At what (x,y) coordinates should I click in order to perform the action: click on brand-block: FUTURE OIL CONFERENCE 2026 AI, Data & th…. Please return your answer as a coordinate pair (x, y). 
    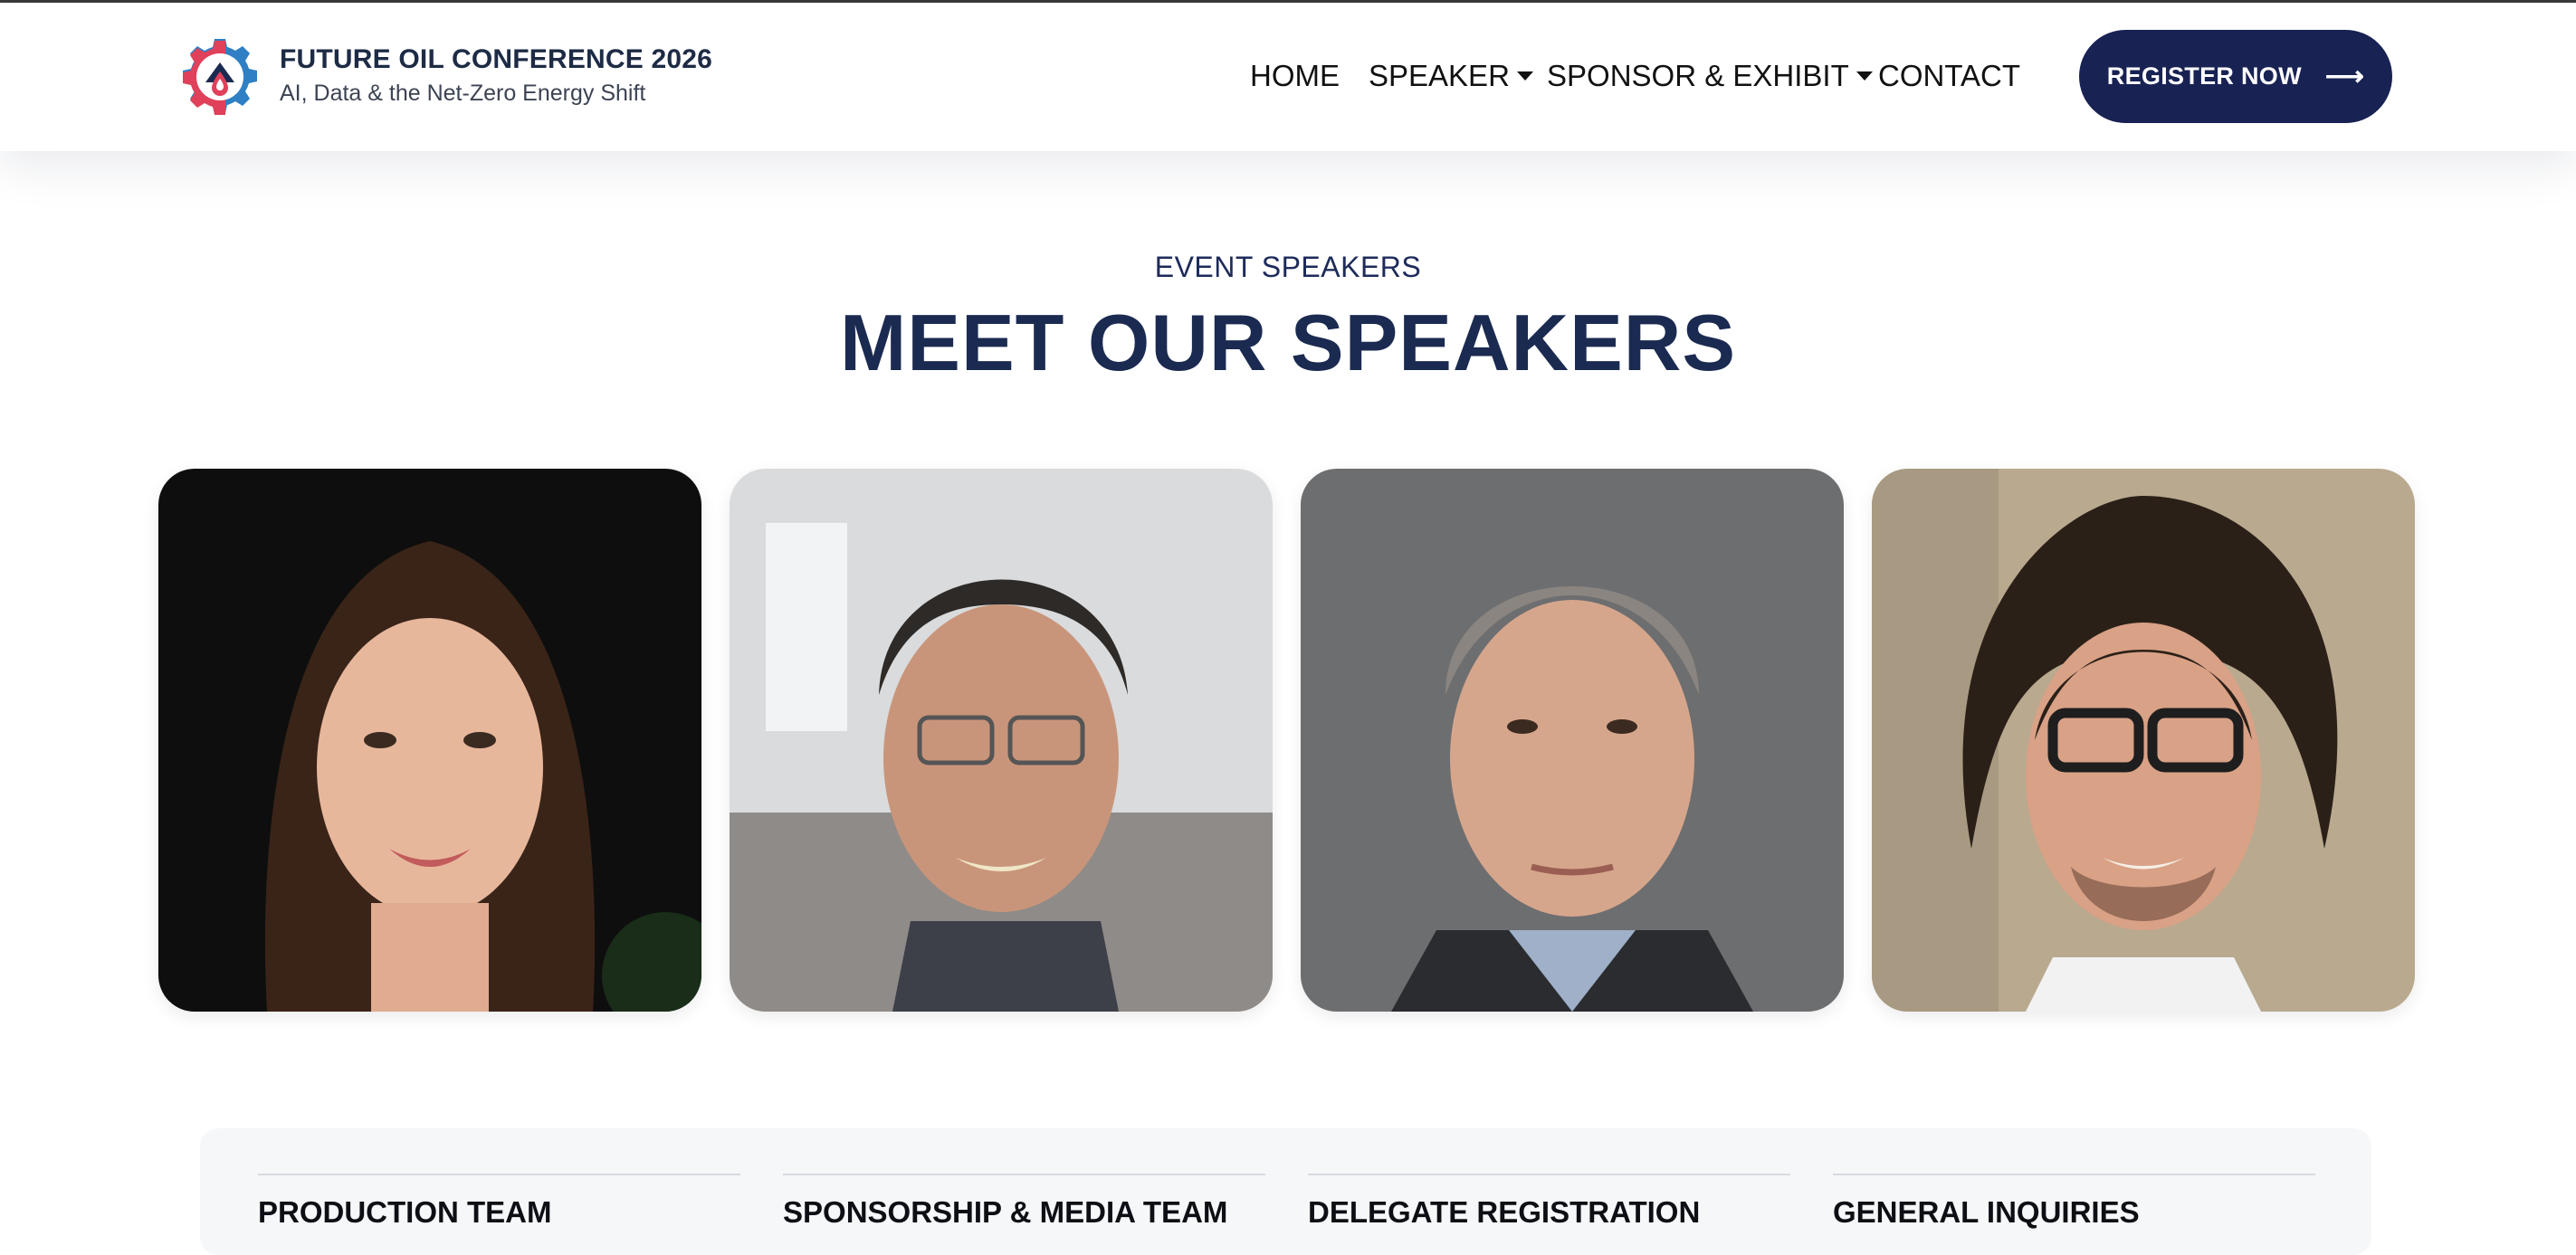
    Looking at the image, I should click on (496, 75).